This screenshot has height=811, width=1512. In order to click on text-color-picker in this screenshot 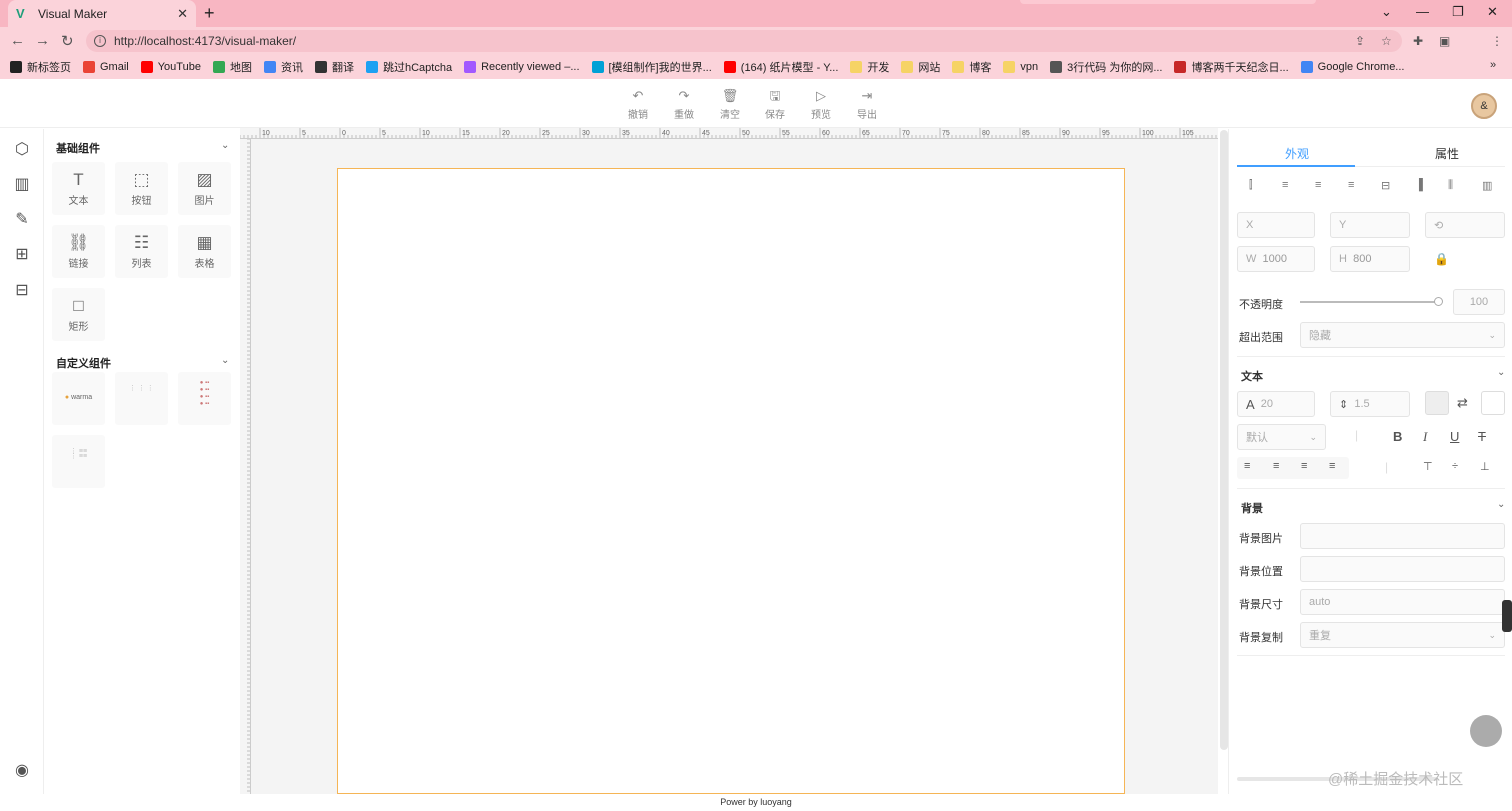, I will do `click(1437, 403)`.